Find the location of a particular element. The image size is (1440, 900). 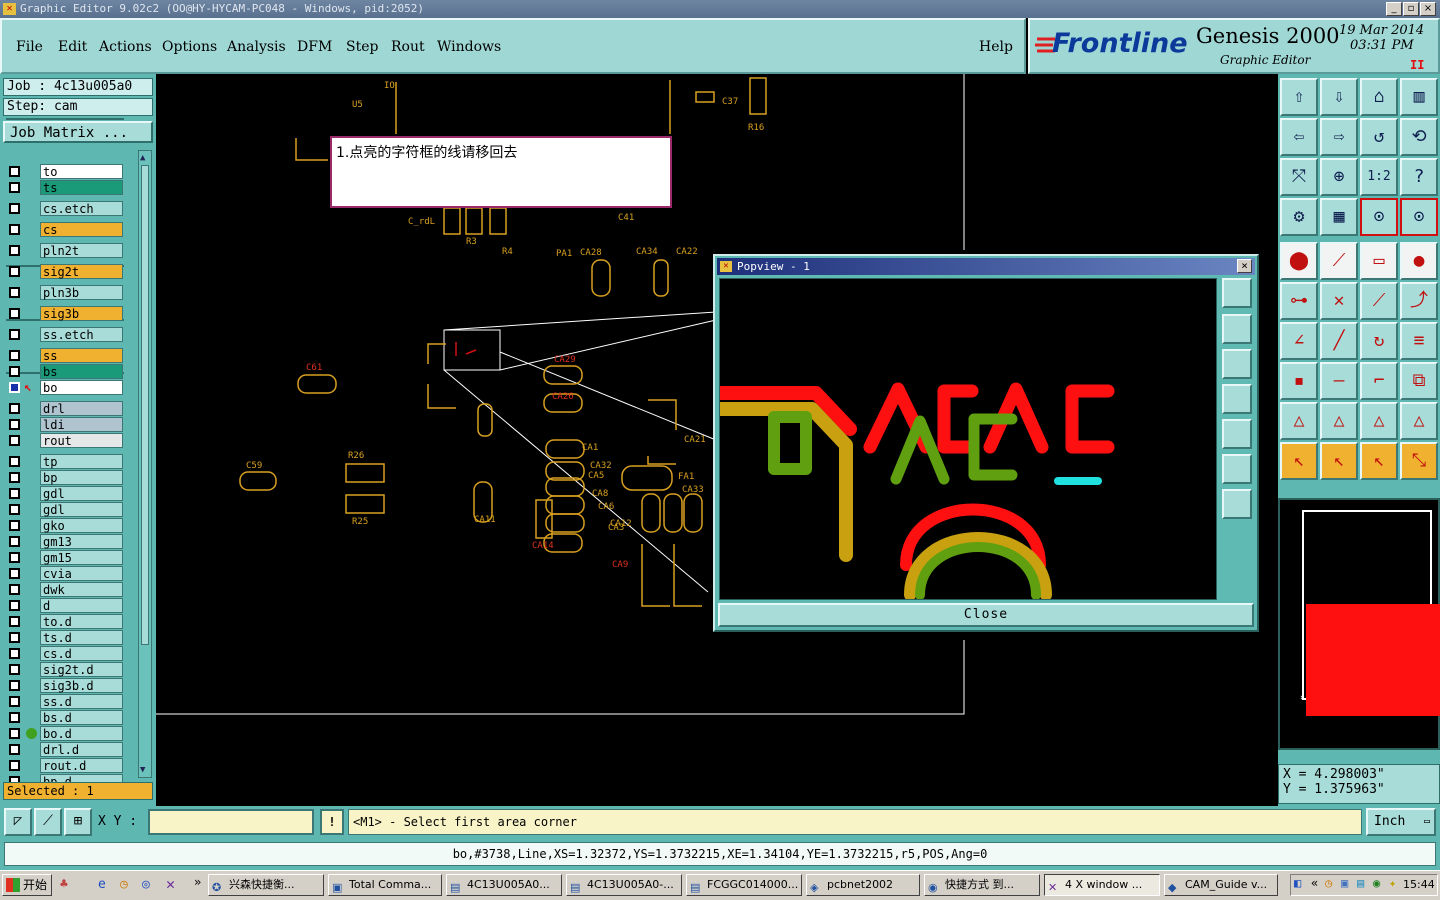

quicklaunch-icon: ♣ is located at coordinates (69, 885).